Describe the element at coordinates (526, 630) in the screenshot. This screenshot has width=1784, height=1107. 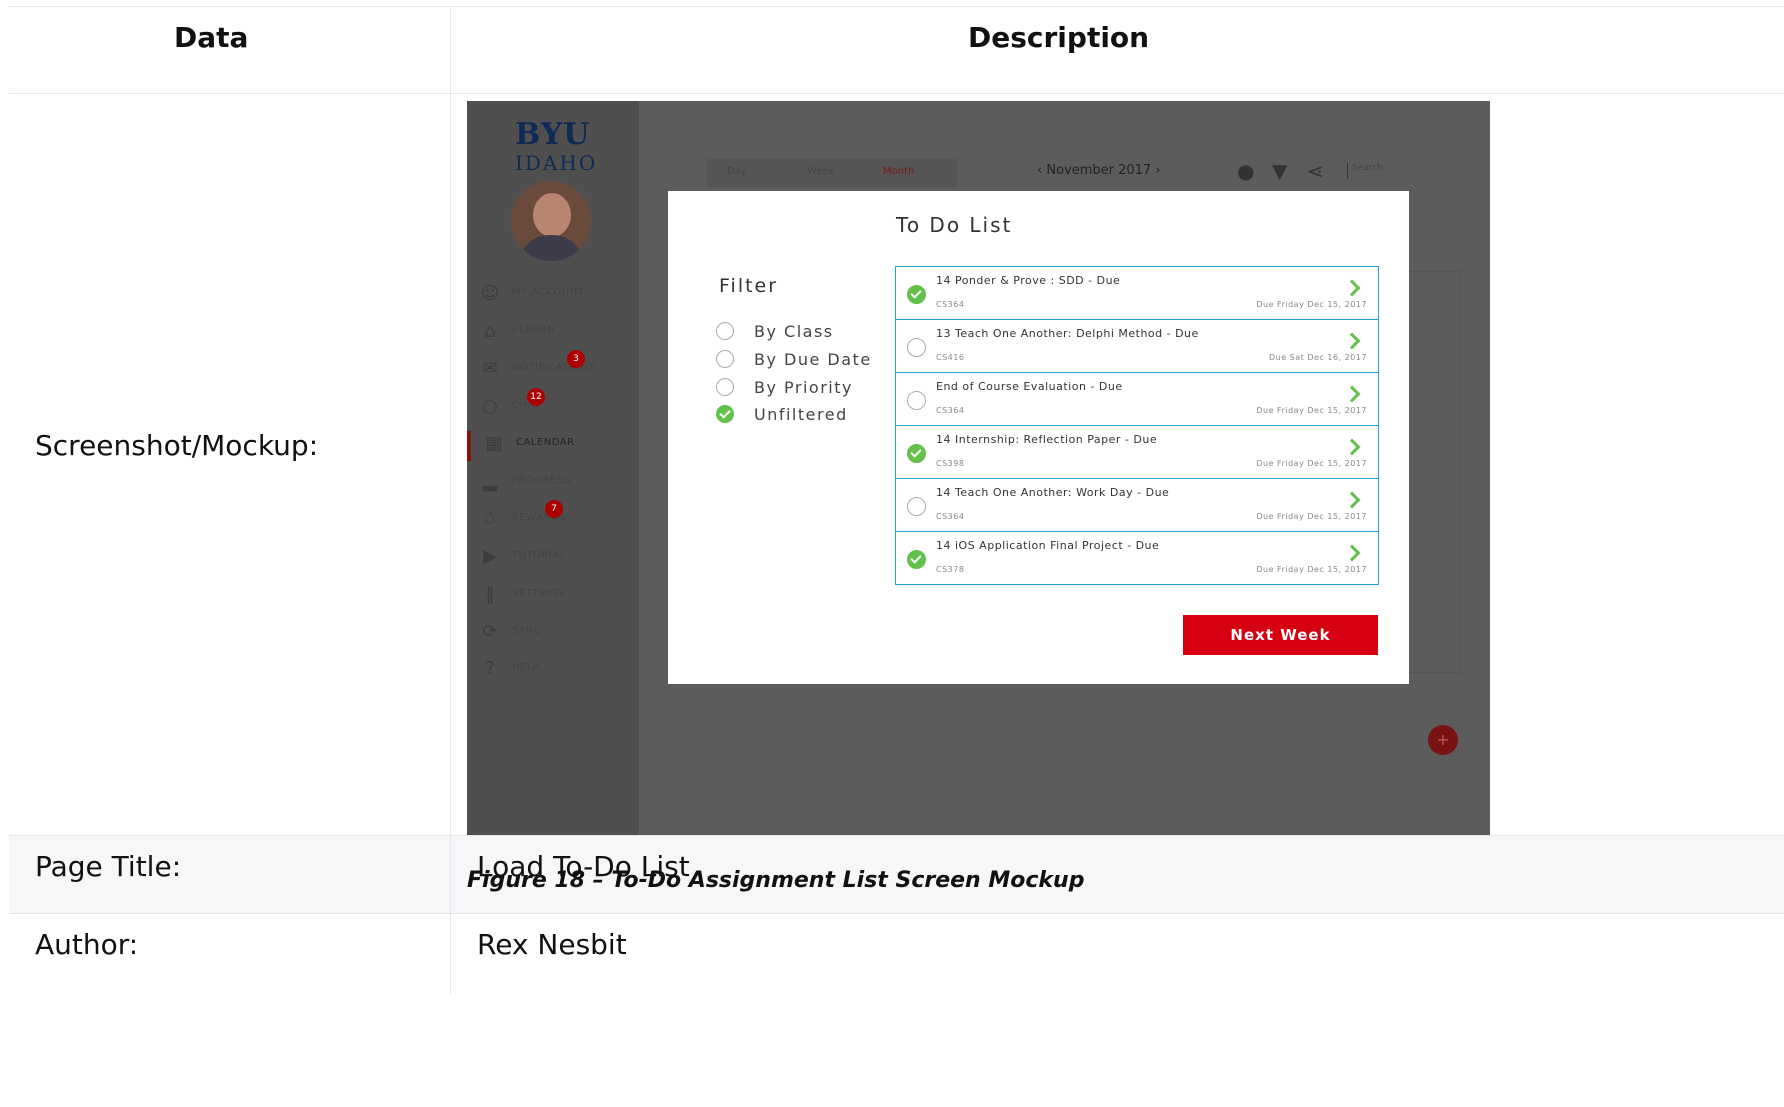
I see `sidebar-item-label: SYNC` at that location.